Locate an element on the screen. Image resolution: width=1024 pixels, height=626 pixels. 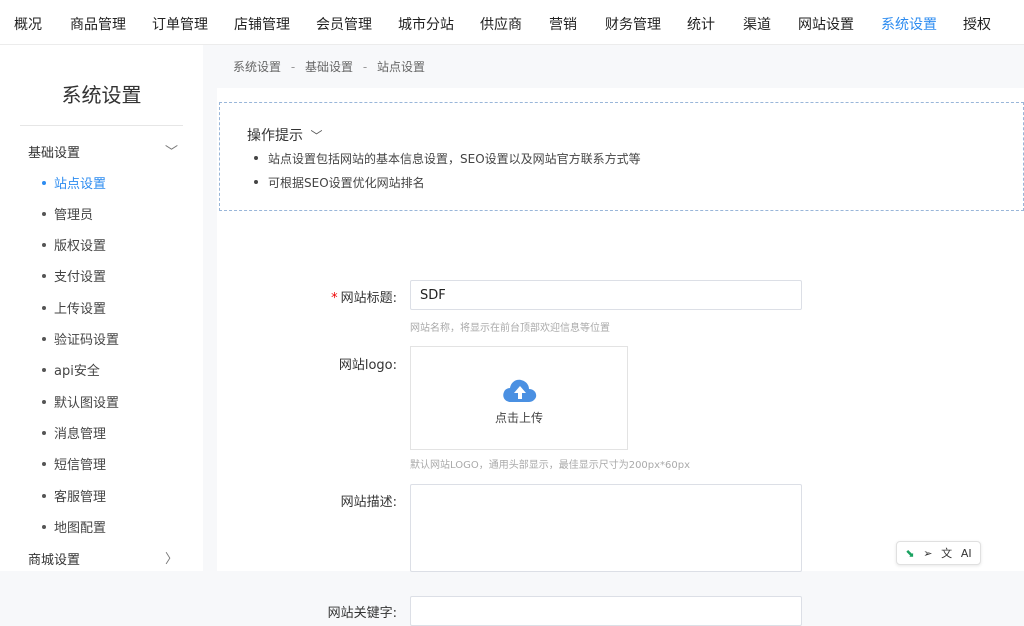
breadcrumb-level1: 系统设置 is located at coordinates (257, 67).